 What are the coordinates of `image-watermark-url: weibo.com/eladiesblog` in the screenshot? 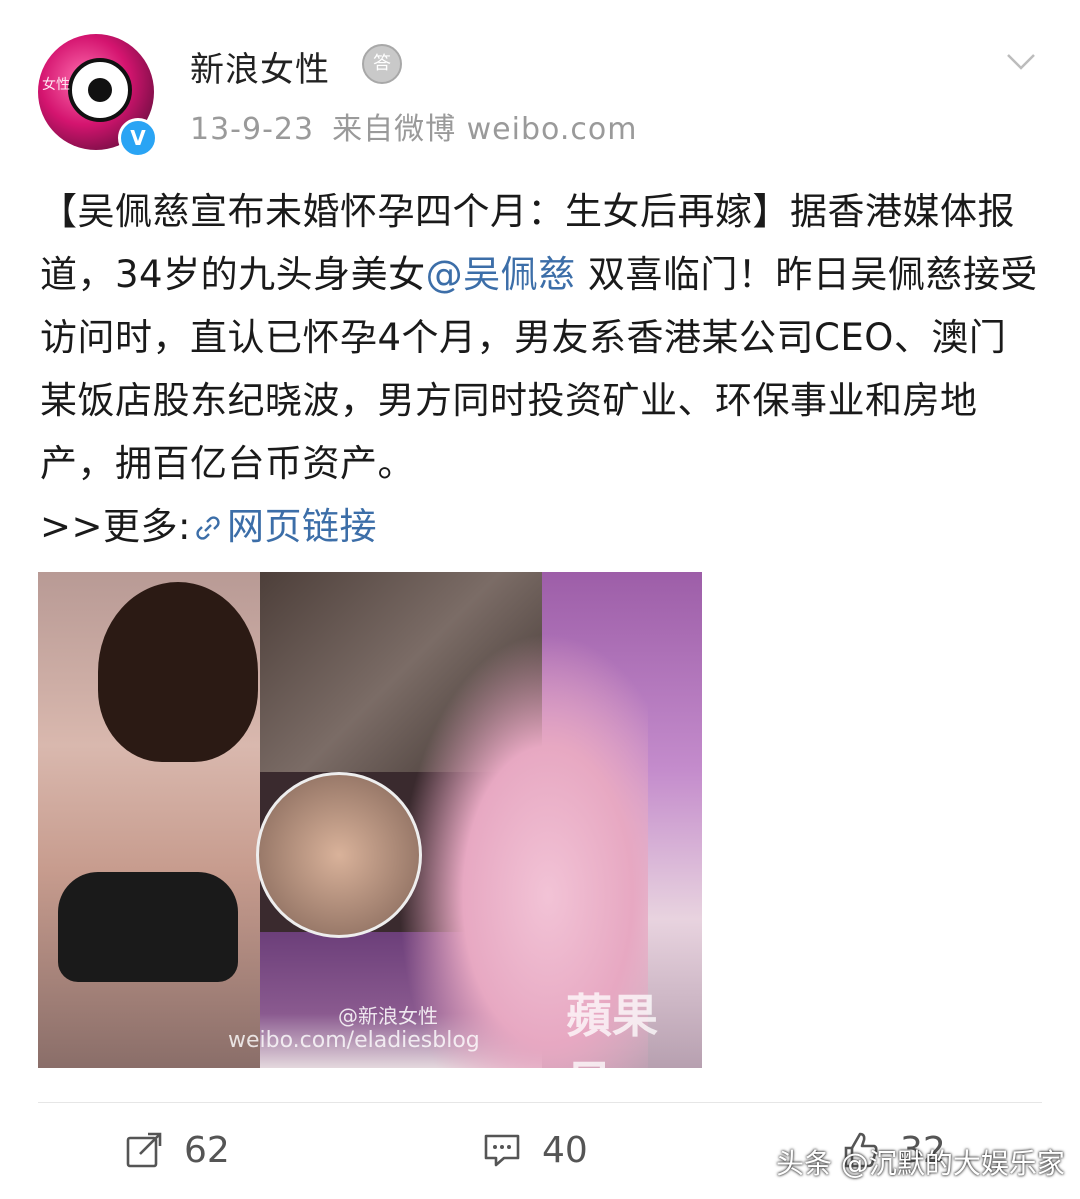 It's located at (354, 1040).